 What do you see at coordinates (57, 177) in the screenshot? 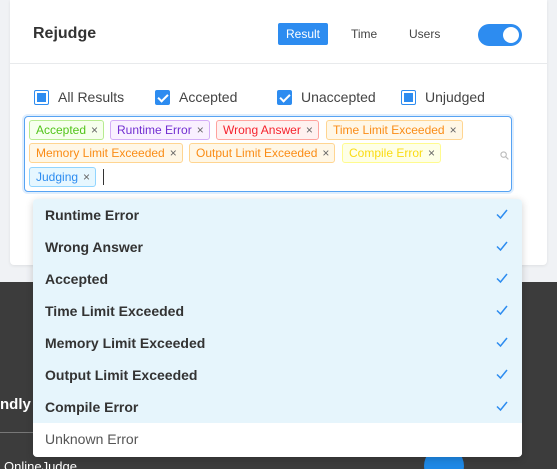
I see `tag-label: Judging` at bounding box center [57, 177].